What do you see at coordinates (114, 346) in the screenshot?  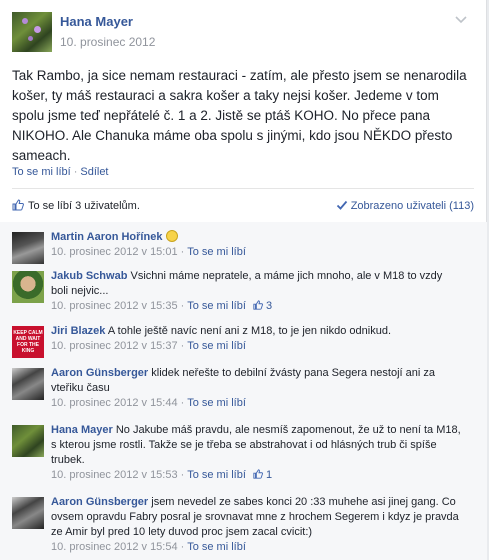 I see `comment-time: 10. prosinec 2012 v 15:37` at bounding box center [114, 346].